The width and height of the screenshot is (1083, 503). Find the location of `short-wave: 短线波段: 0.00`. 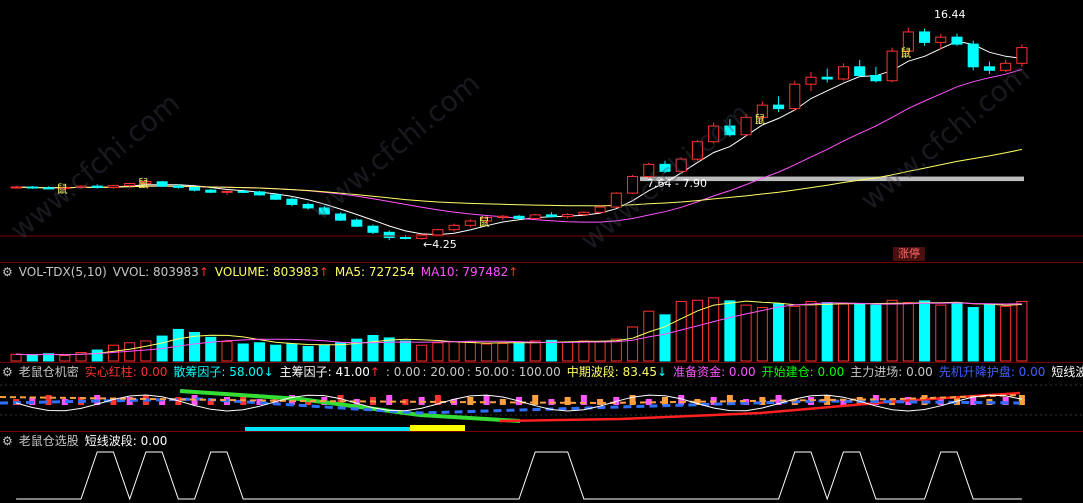

short-wave: 短线波段: 0.00 is located at coordinates (1067, 372).